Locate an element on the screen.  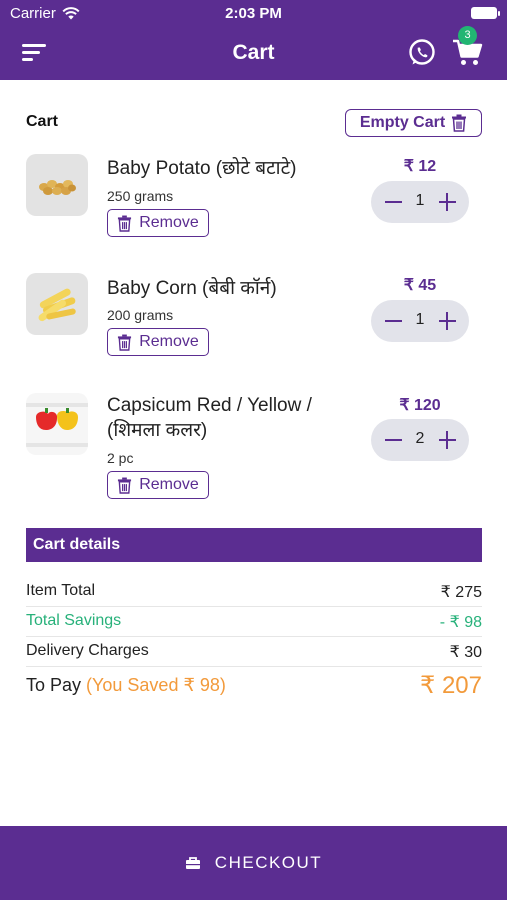
delivery-charges-row: Delivery Charges ₹ 30 is located at coordinates (254, 652).